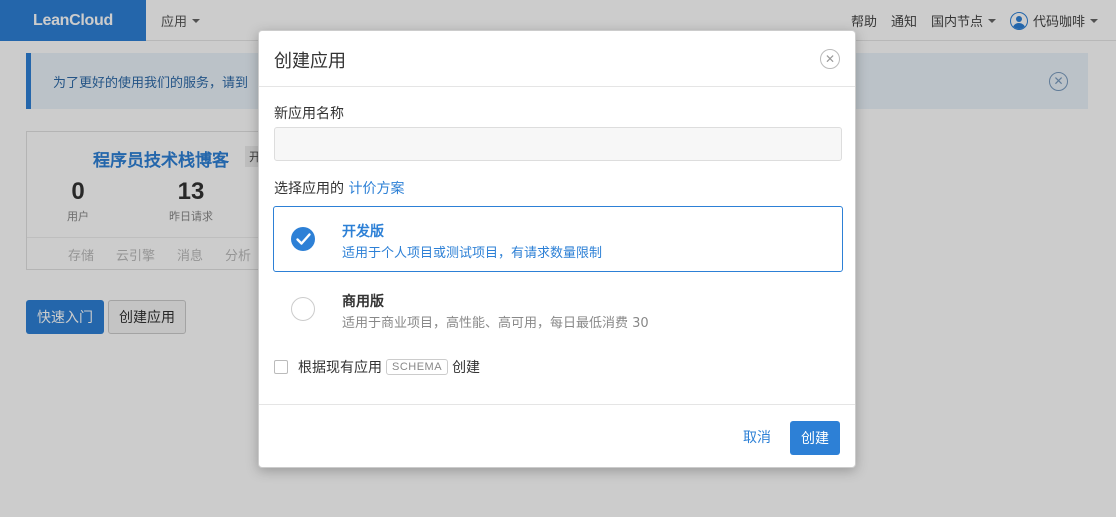 The width and height of the screenshot is (1116, 517). Describe the element at coordinates (495, 323) in the screenshot. I see `plan-desc: 适用于商业项目，高性能、高可用，每日最低消费 30` at that location.